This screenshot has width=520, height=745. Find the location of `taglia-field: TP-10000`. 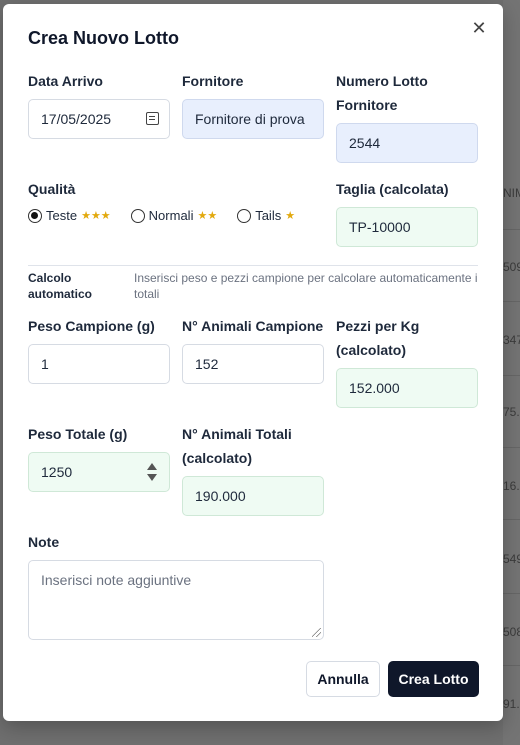

taglia-field: TP-10000 is located at coordinates (407, 227).